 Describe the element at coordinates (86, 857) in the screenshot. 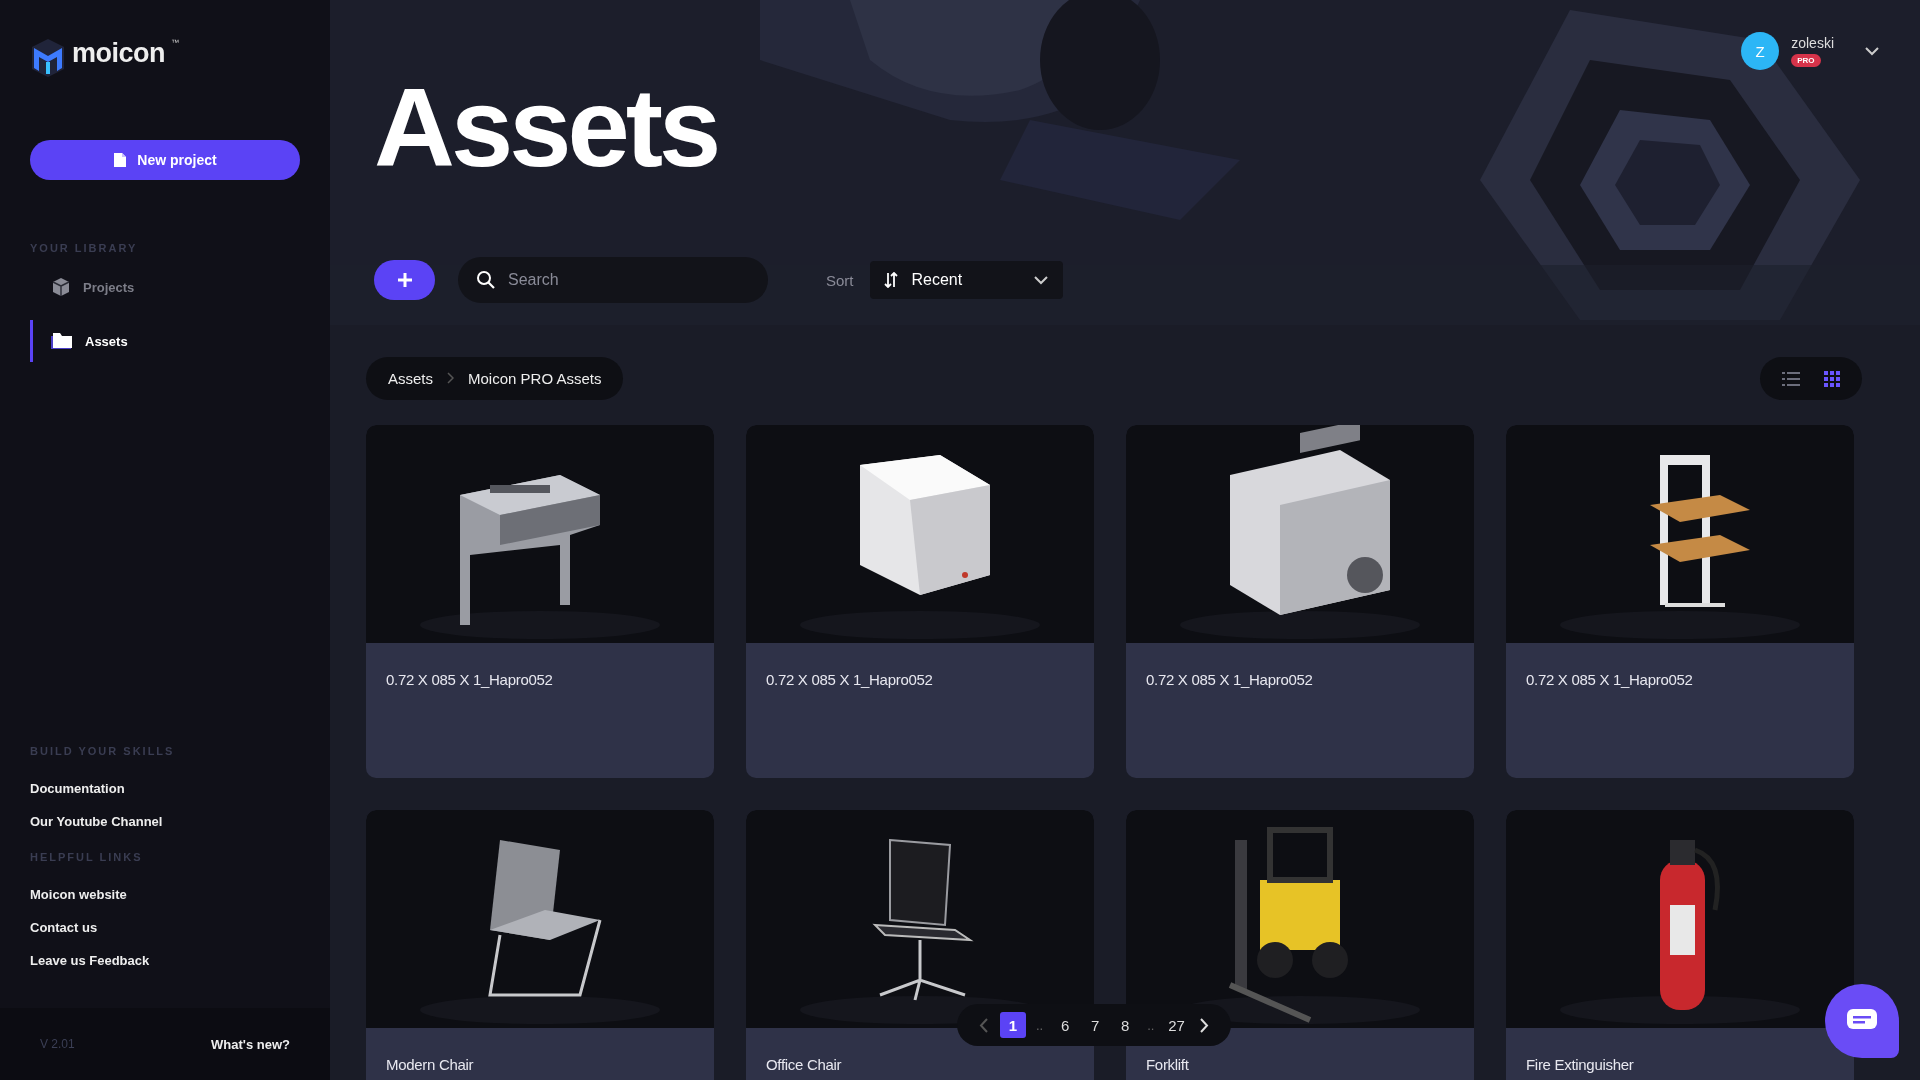

I see `section-heading: HELPFUL LINKS` at that location.